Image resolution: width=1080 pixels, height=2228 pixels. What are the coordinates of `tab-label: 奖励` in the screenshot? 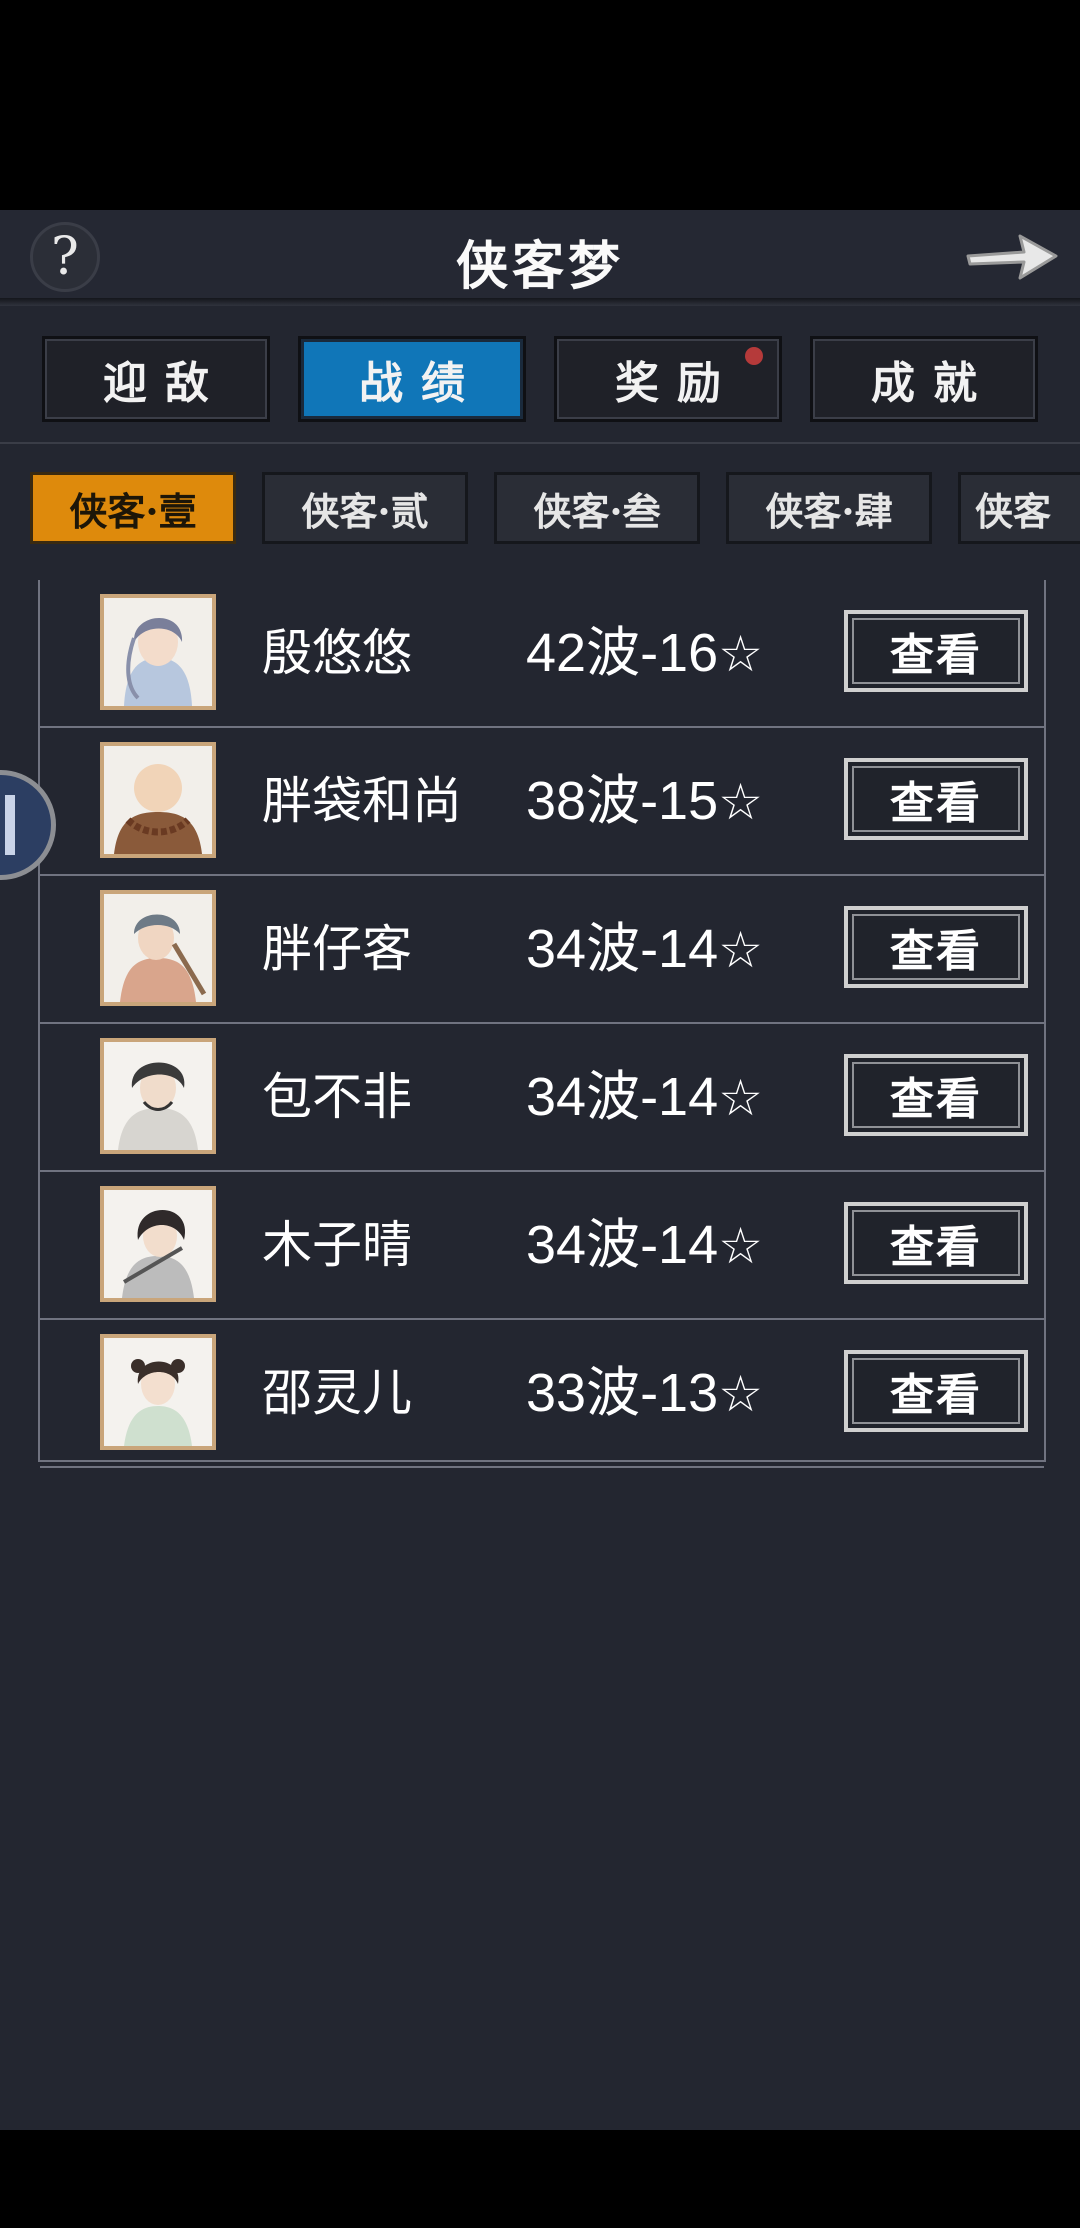 It's located at (677, 383).